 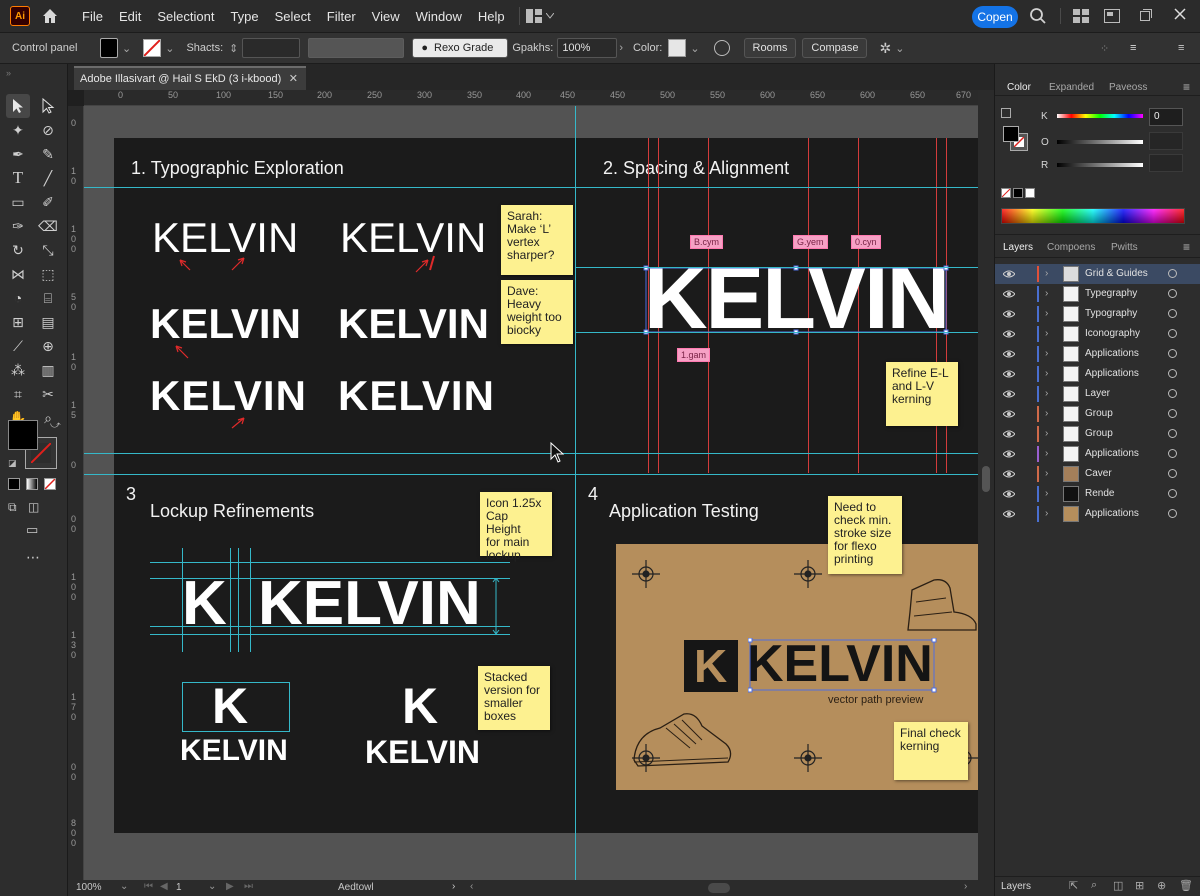 What do you see at coordinates (1112, 17) in the screenshot?
I see `cloud-docs-icon` at bounding box center [1112, 17].